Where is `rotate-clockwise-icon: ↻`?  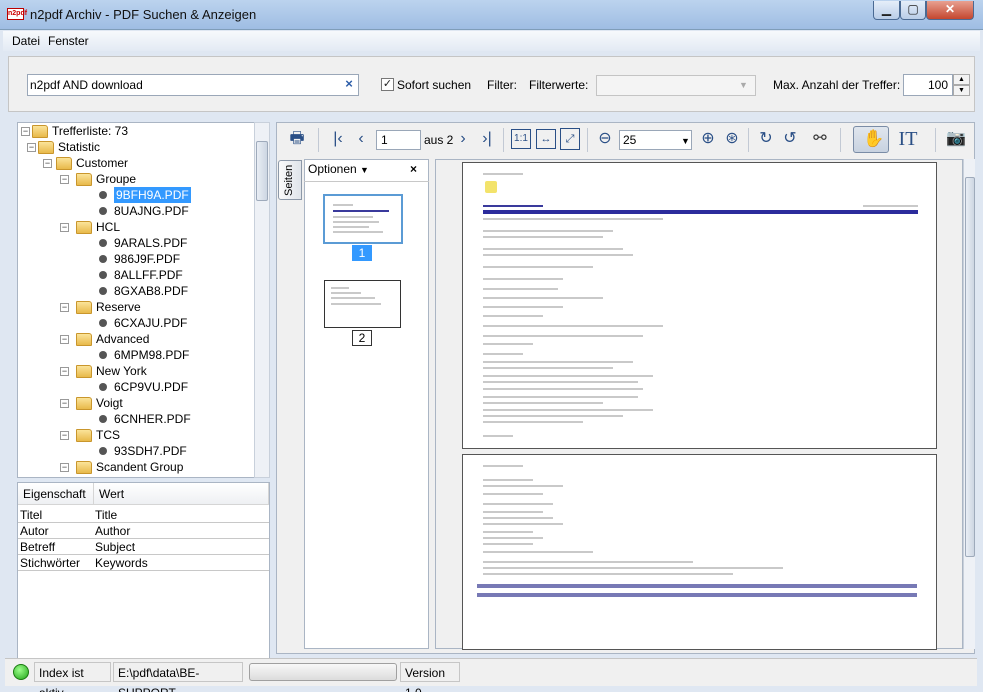
rotate-clockwise-icon: ↻ is located at coordinates (766, 139).